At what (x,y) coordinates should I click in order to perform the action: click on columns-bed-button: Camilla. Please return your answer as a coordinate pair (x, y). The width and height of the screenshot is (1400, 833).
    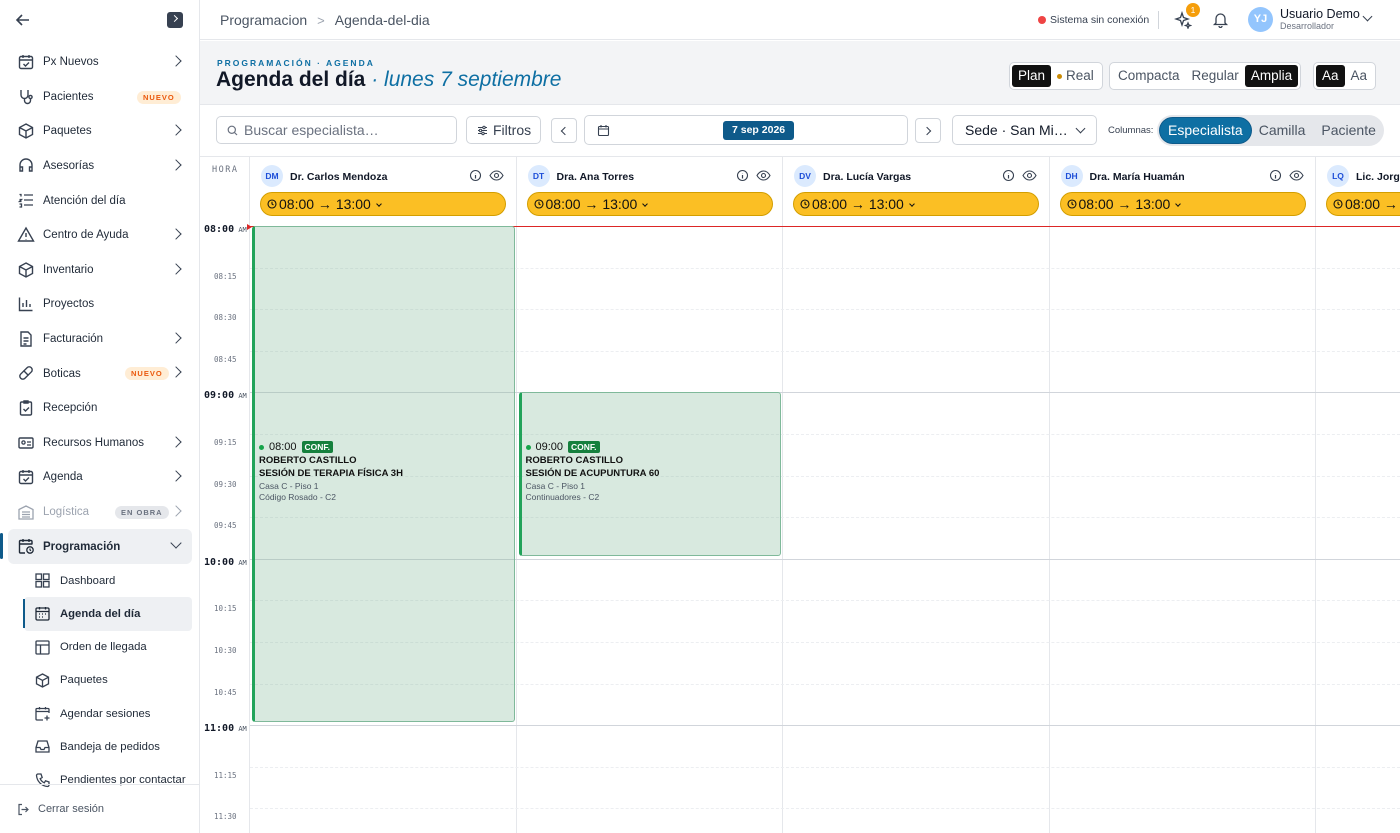
    Looking at the image, I should click on (1282, 130).